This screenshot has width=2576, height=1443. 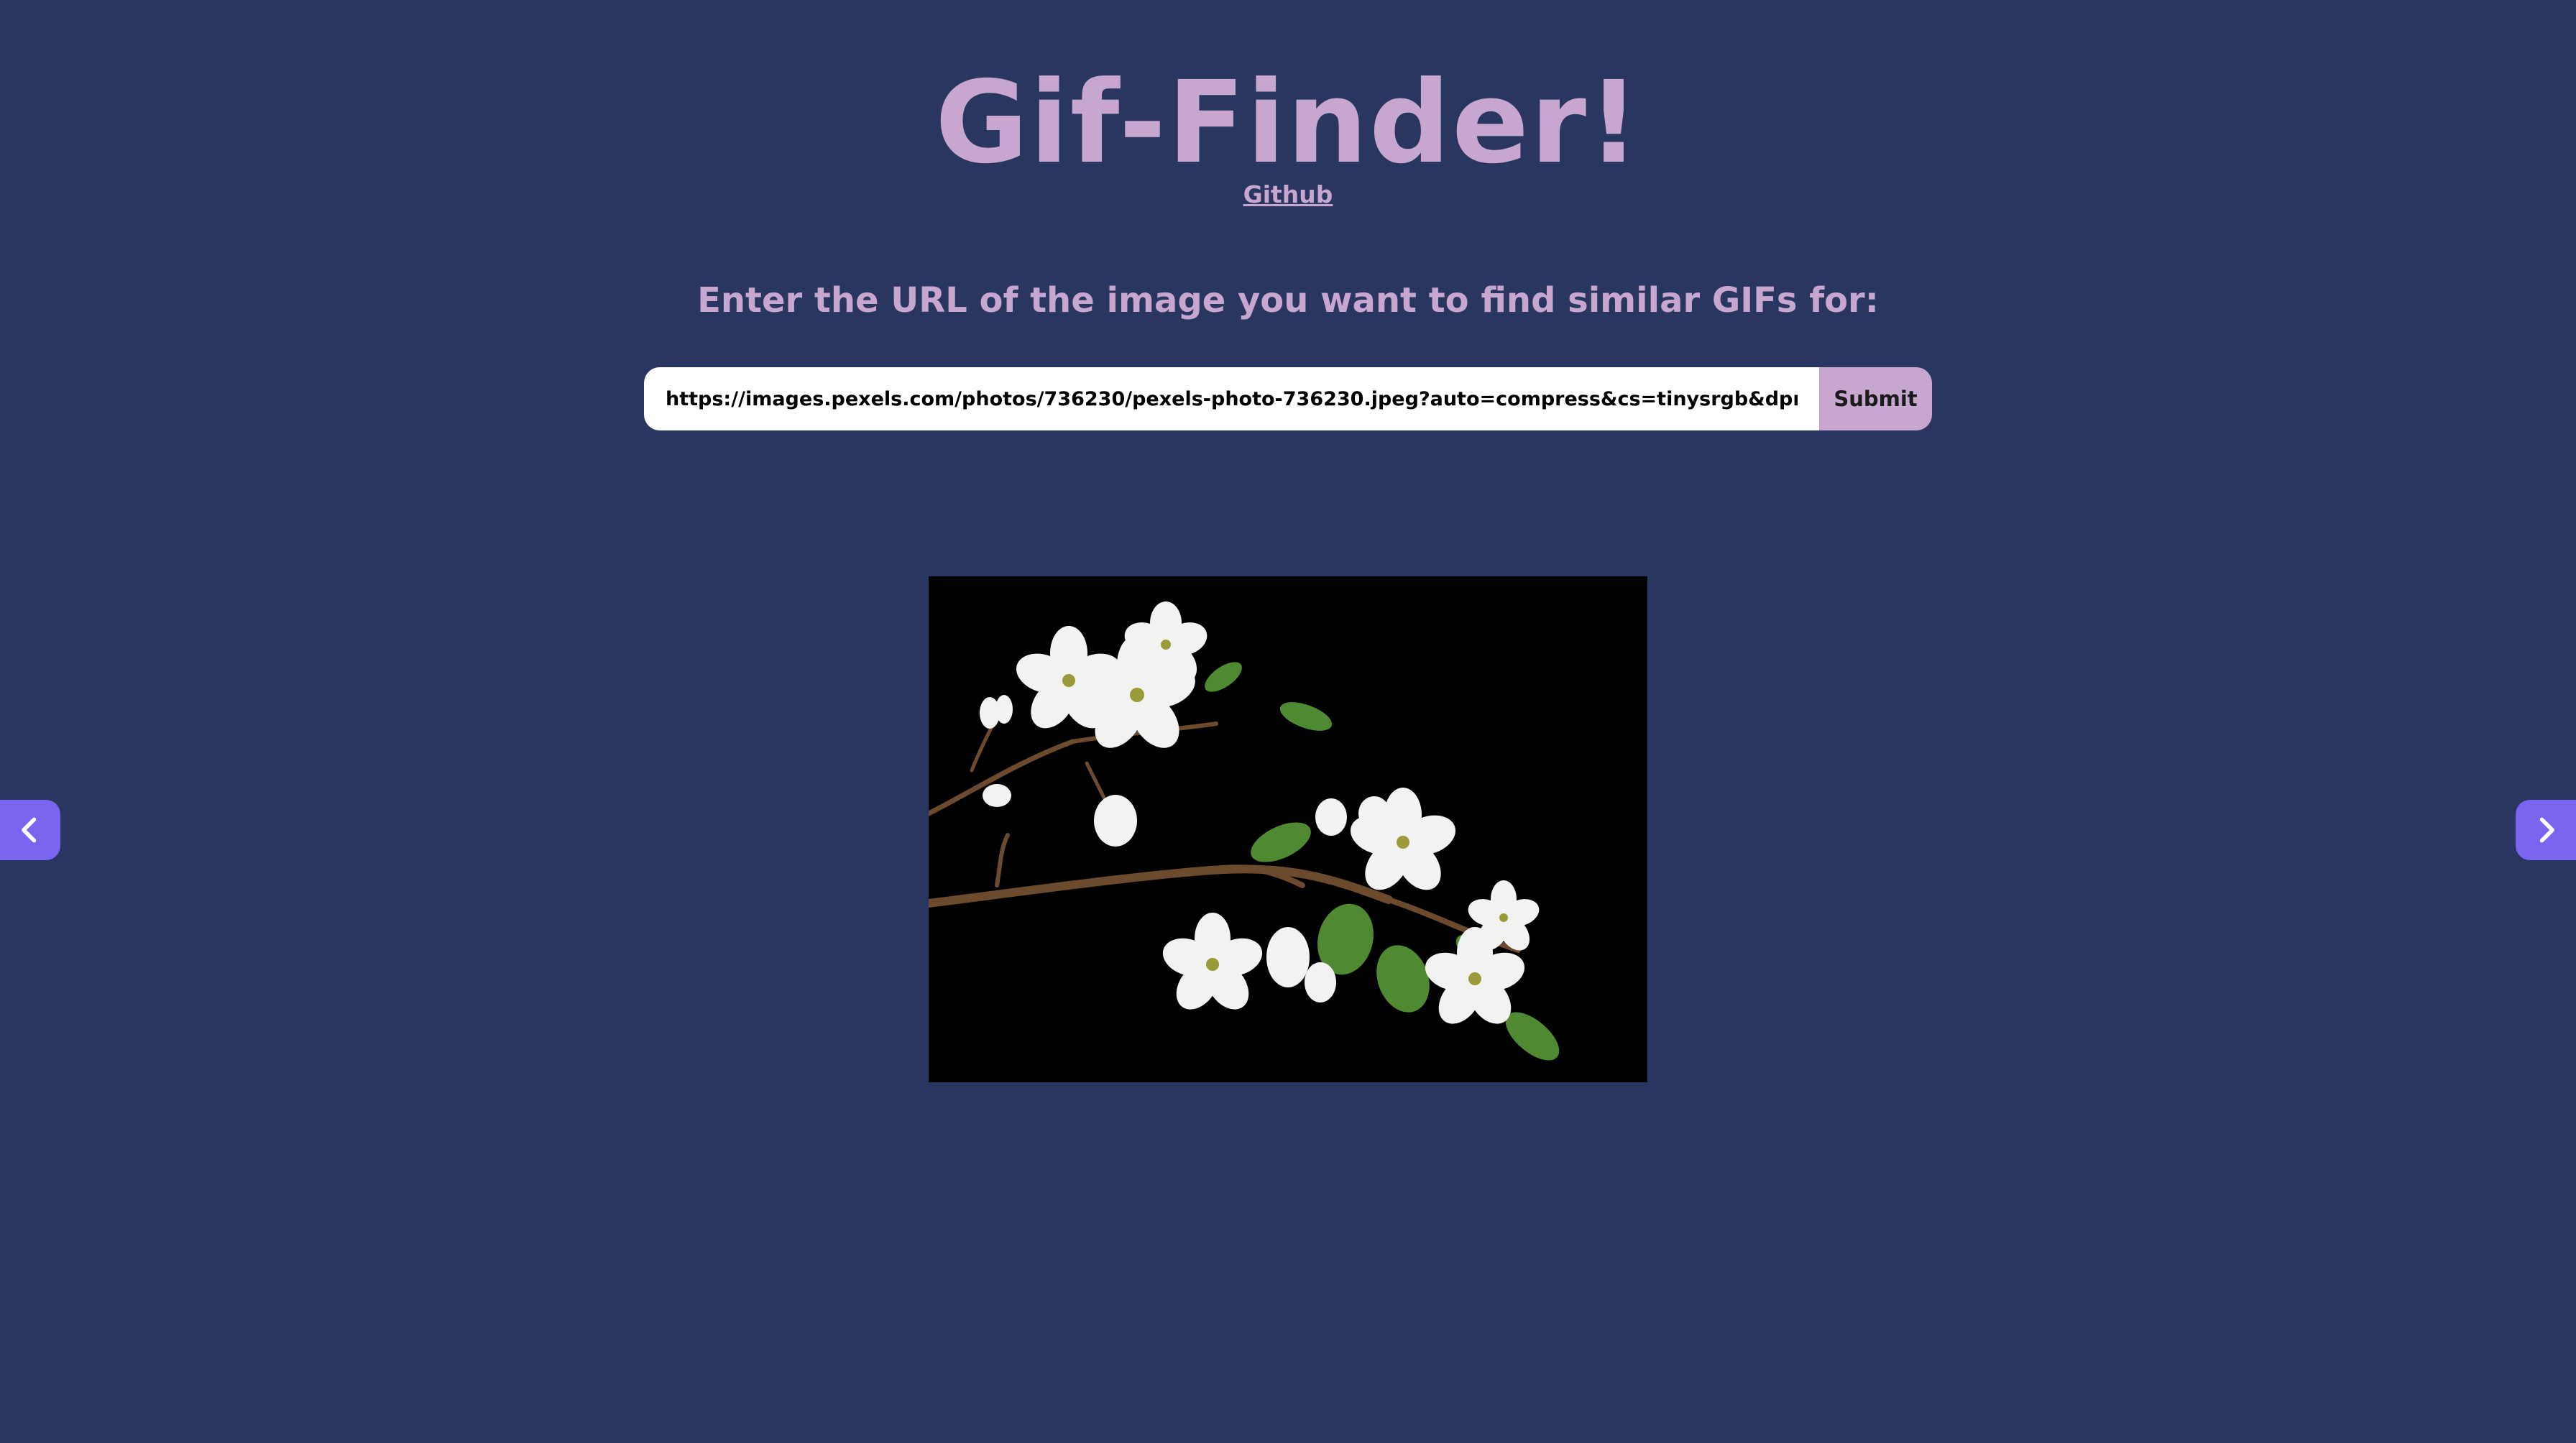 I want to click on image-url-input, so click(x=1231, y=398).